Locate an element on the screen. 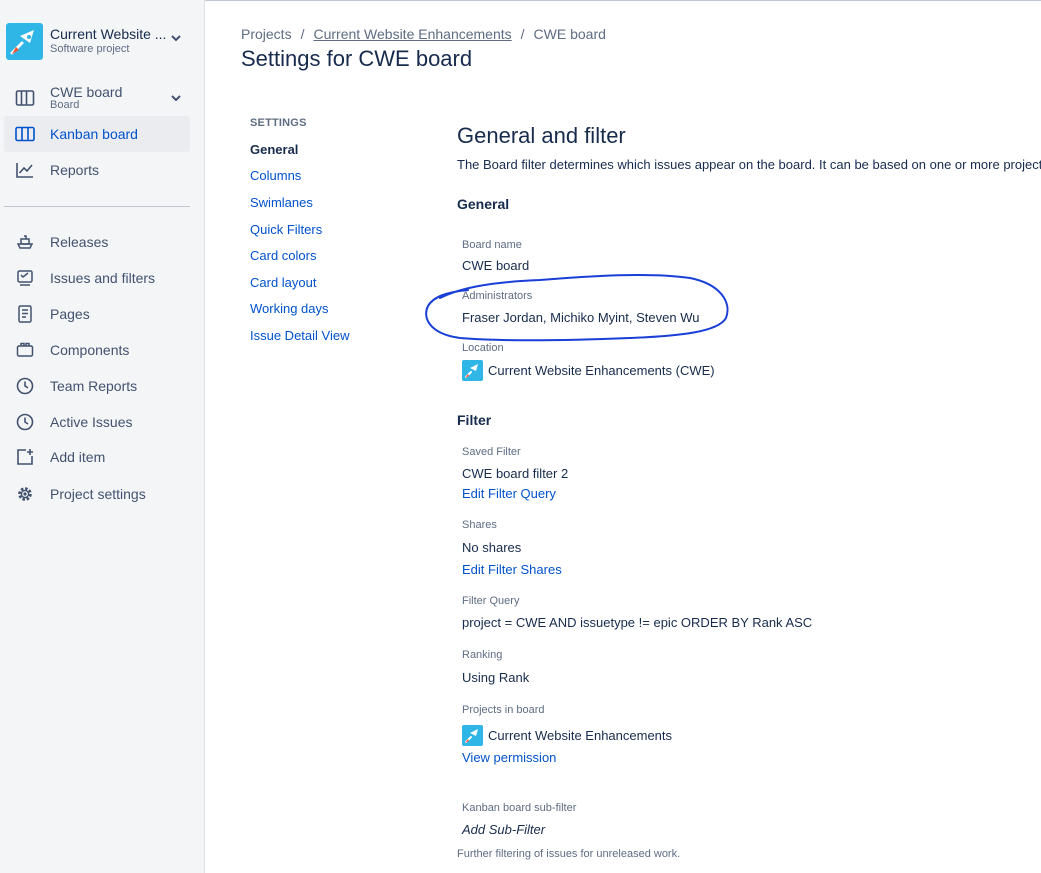 This screenshot has height=873, width=1041. project-header: Current Website ... Software project is located at coordinates (101, 41).